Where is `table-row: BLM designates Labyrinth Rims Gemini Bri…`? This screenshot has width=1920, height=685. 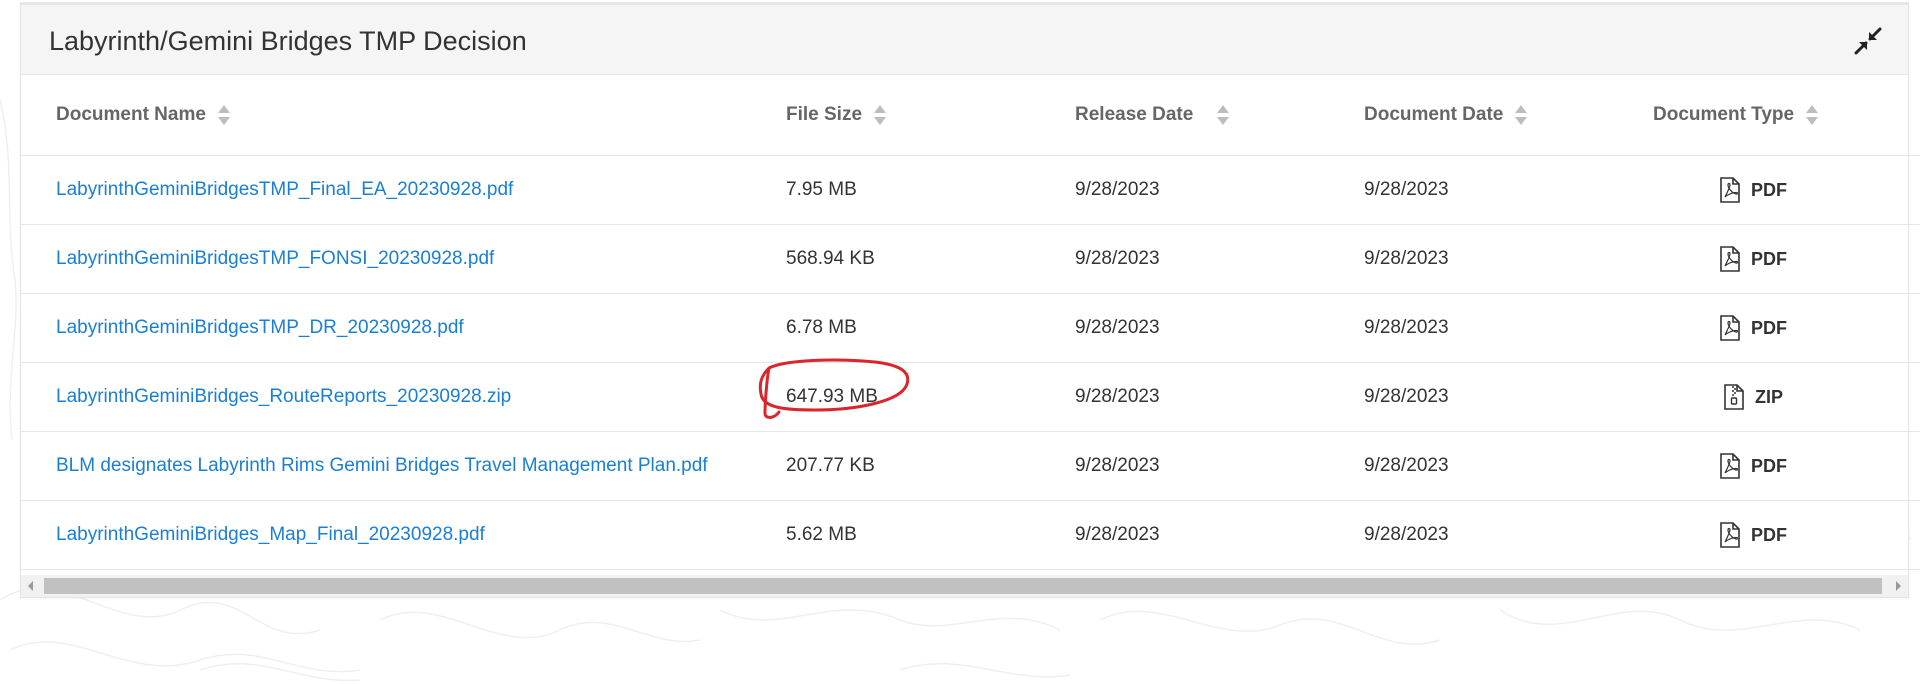 table-row: BLM designates Labyrinth Rims Gemini Bri… is located at coordinates (970, 466).